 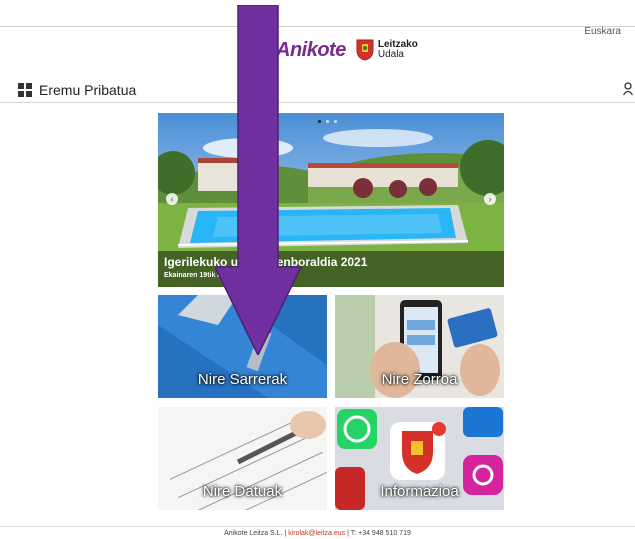 I want to click on user-icon, so click(x=628, y=89).